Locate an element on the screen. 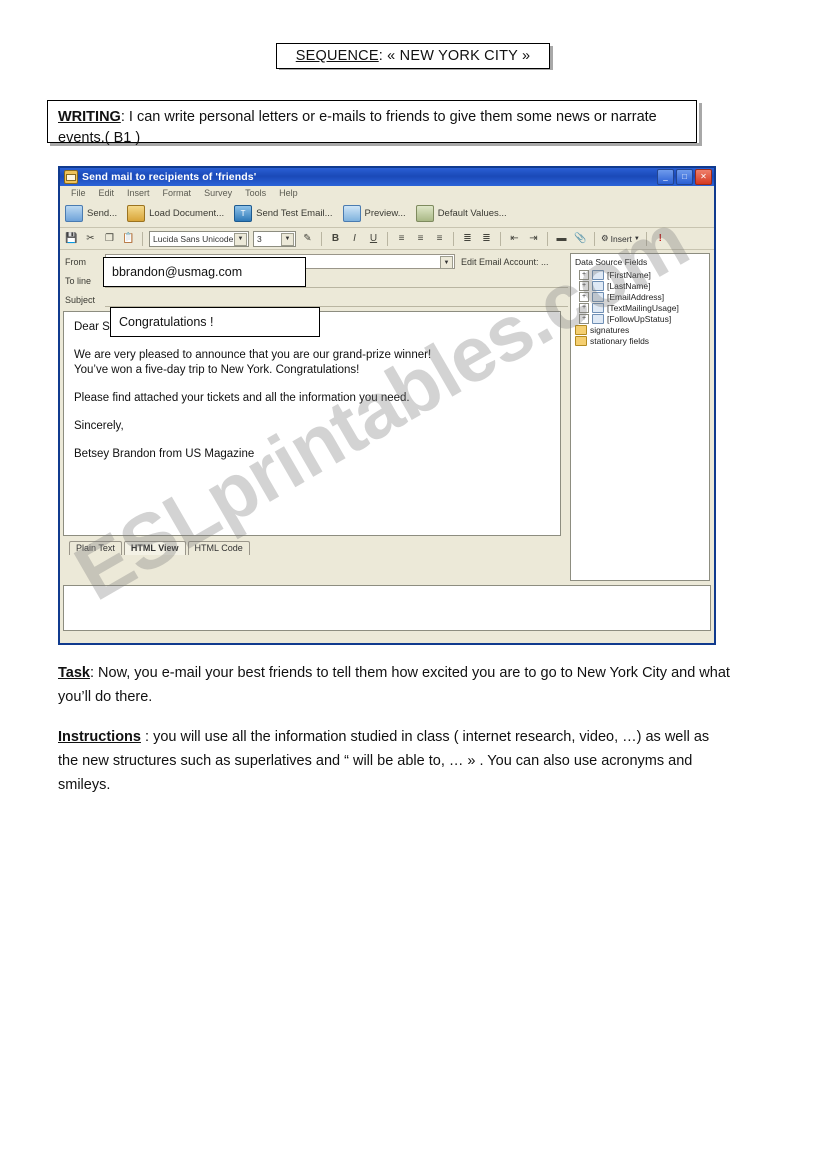 The image size is (826, 1169). subject-field-row: Subject is located at coordinates (315, 299).